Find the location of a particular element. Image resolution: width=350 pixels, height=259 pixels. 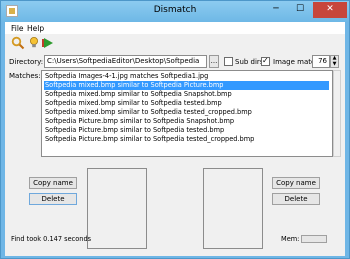

copy-name-left-button: Copy name is located at coordinates (53, 183).